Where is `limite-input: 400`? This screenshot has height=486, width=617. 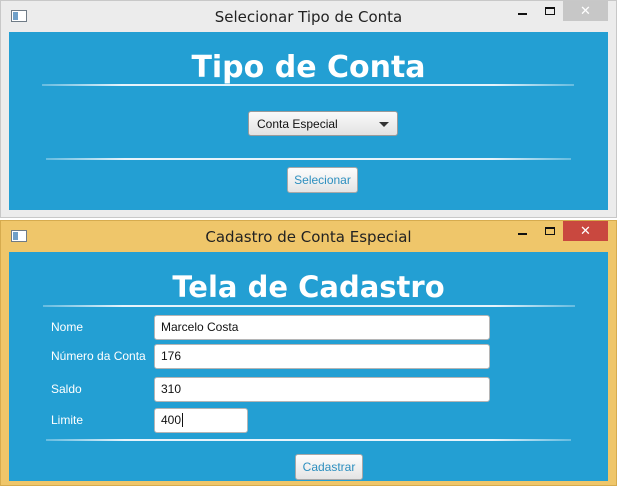
limite-input: 400 is located at coordinates (201, 420).